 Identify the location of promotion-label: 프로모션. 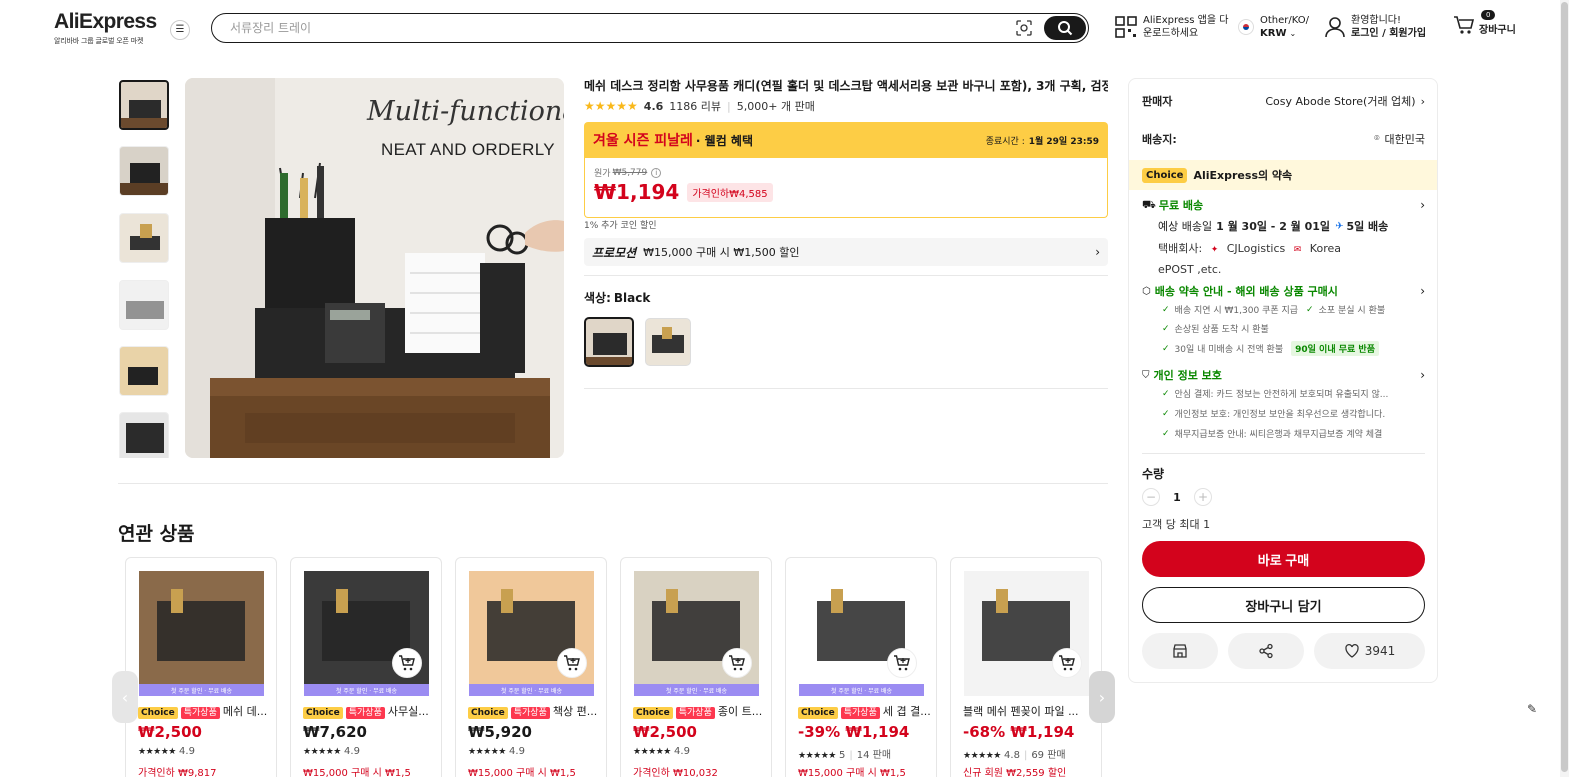
(614, 252).